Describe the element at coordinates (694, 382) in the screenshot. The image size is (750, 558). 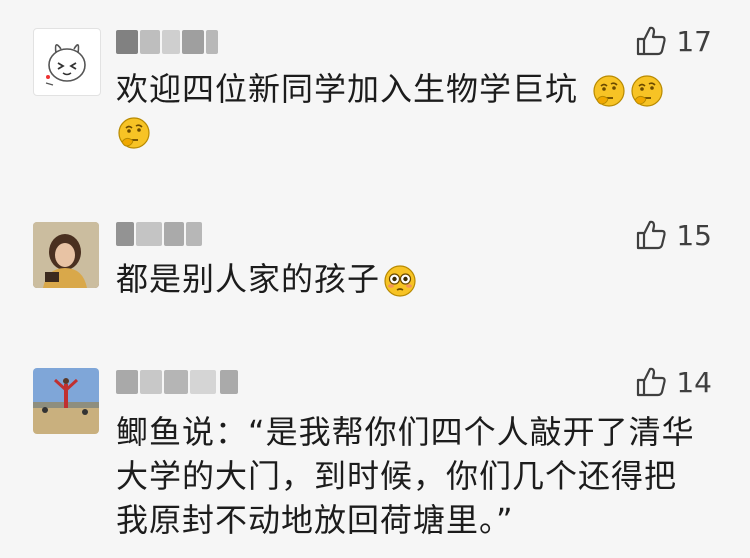
I see `like-count: 14` at that location.